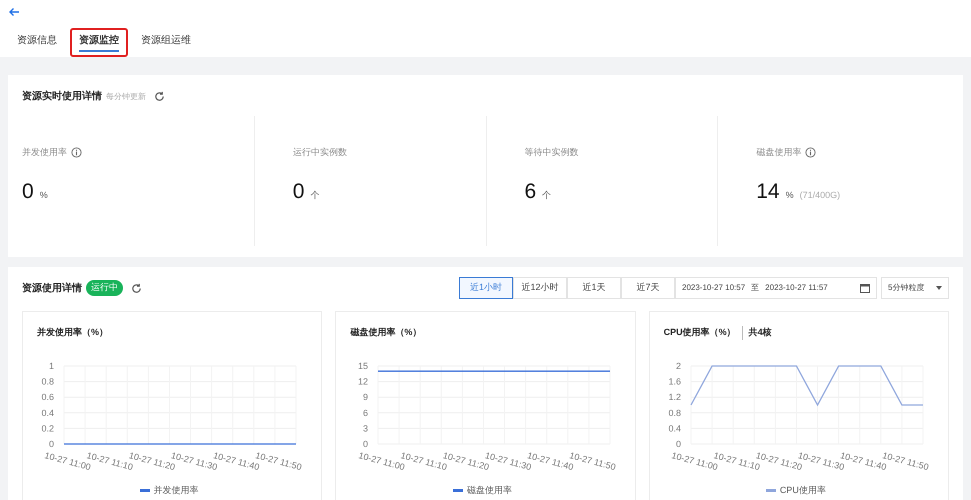 The height and width of the screenshot is (500, 971). Describe the element at coordinates (700, 332) in the screenshot. I see `chart-title: CPU使用率（%）` at that location.